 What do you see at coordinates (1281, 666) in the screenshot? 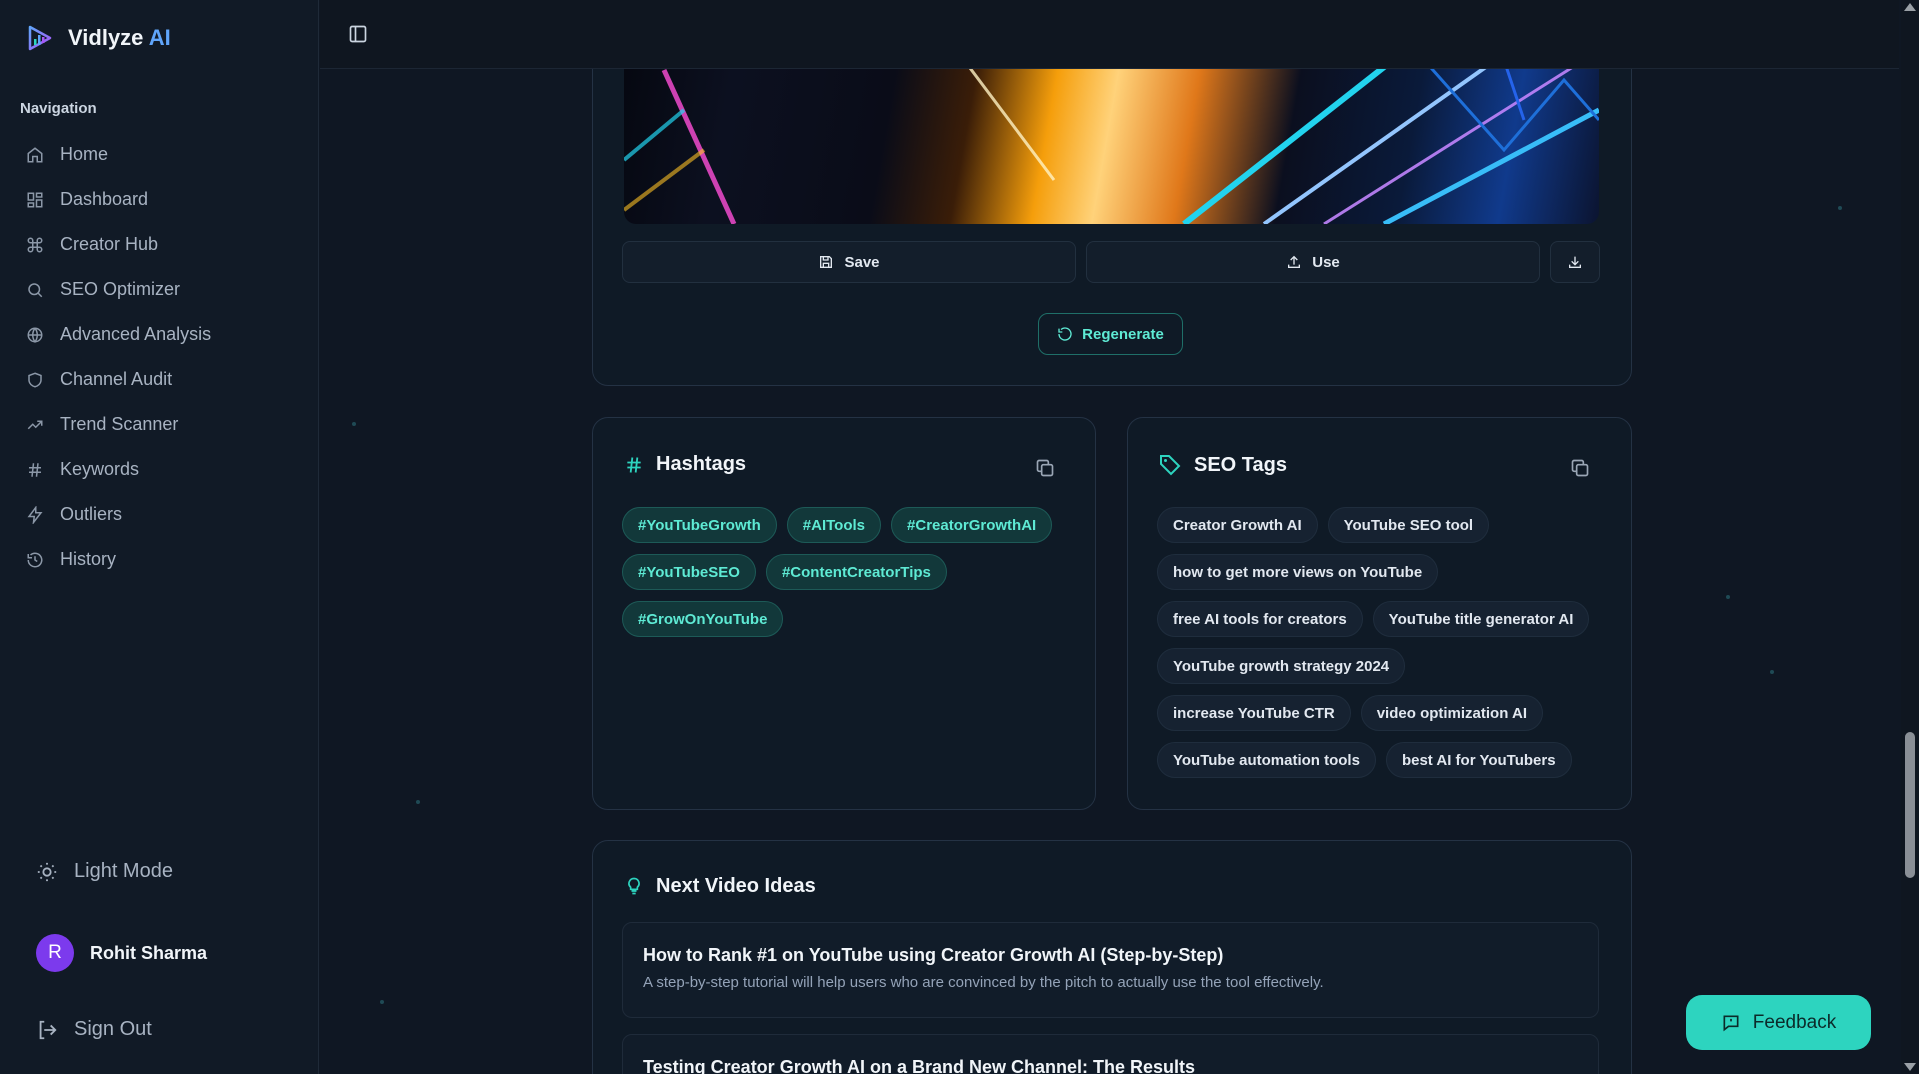
I see `seo-tag-chip: YouTube growth strategy 2024` at bounding box center [1281, 666].